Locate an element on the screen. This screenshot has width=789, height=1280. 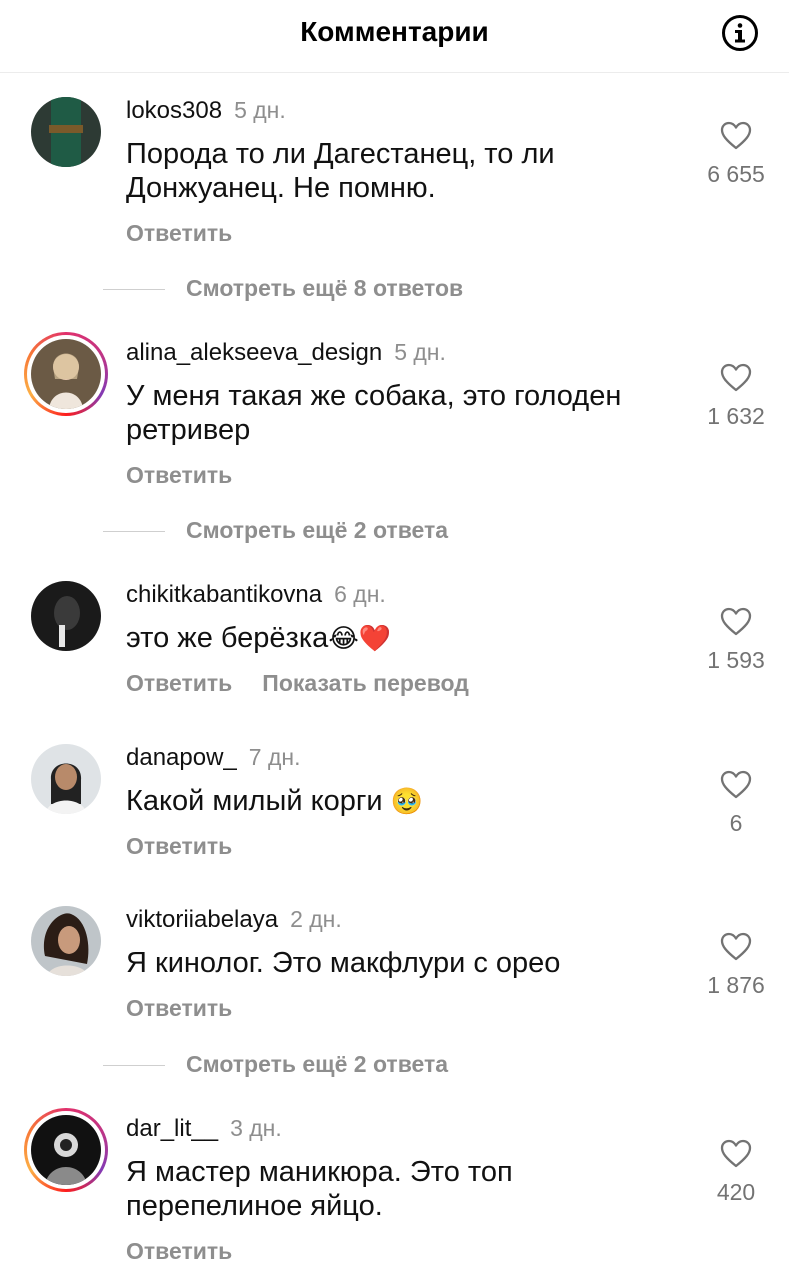
like-count: 420 is located at coordinates (736, 1192).